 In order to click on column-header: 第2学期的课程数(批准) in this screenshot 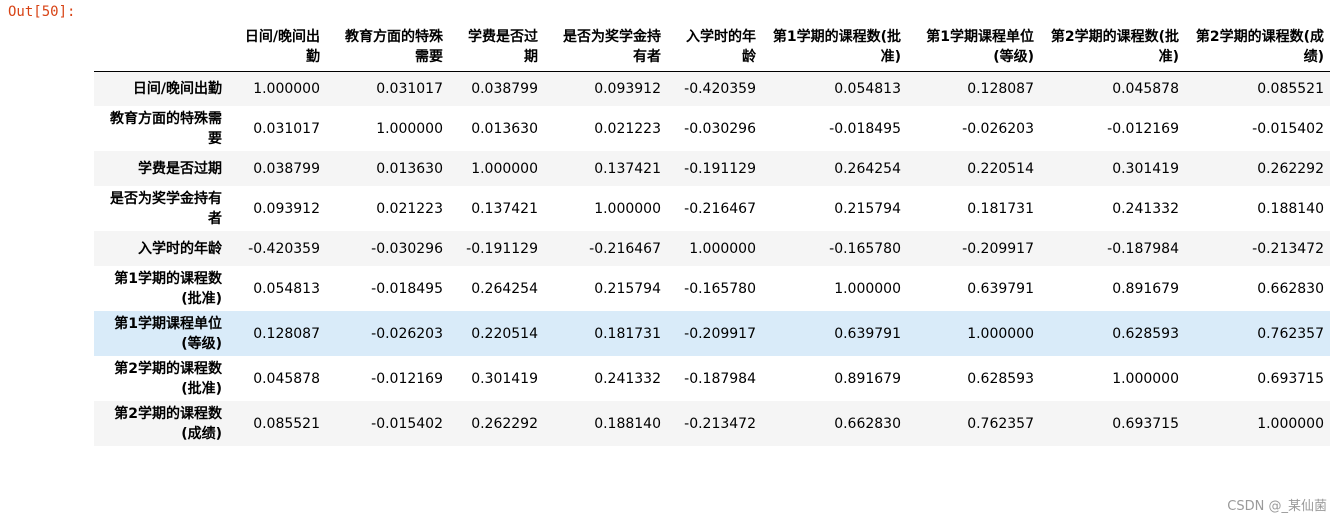, I will do `click(1112, 45)`.